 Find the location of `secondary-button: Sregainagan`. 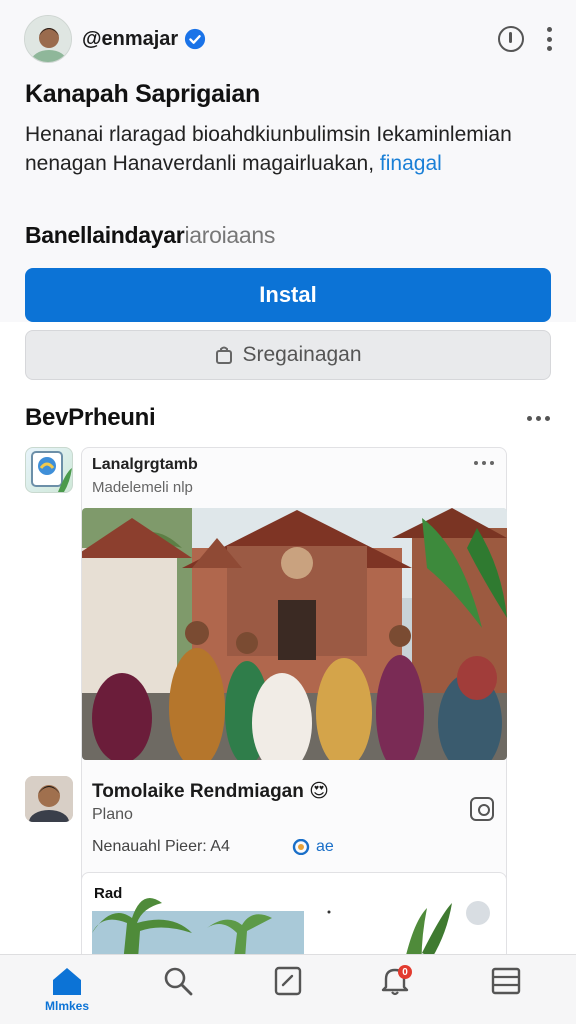

secondary-button: Sregainagan is located at coordinates (288, 355).